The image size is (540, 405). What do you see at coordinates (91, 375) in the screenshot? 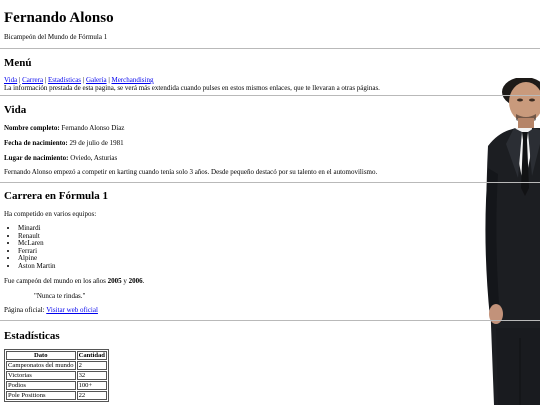
I see `table-cell: 32` at bounding box center [91, 375].